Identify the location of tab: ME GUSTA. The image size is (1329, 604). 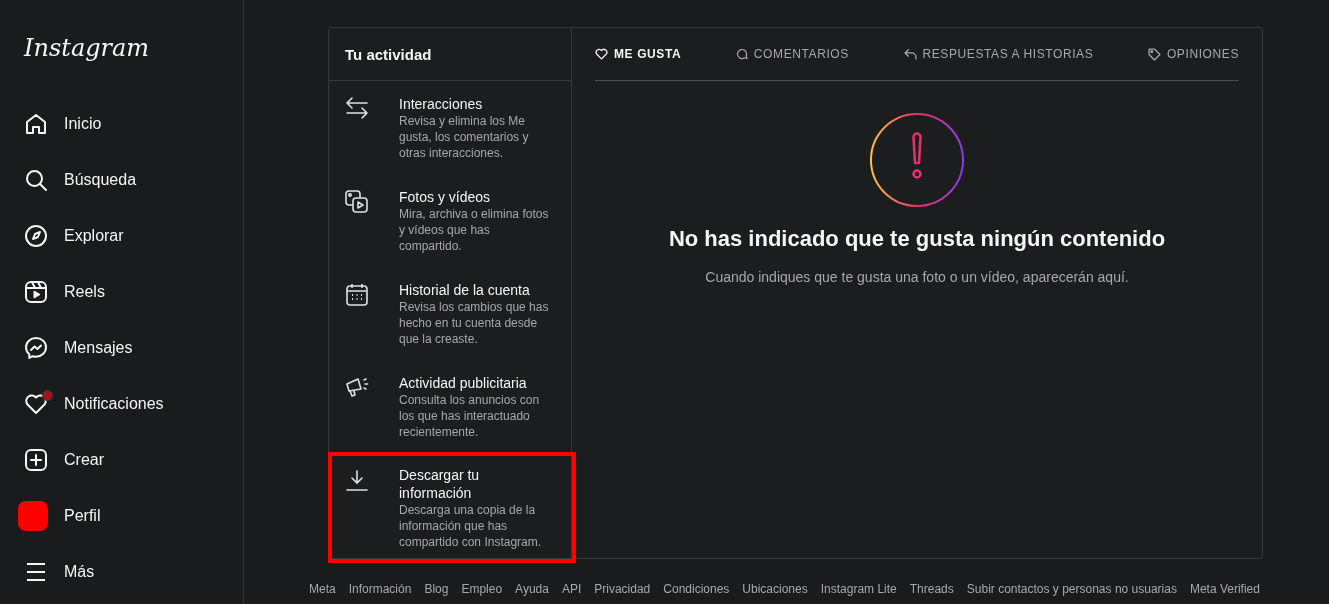
(638, 54).